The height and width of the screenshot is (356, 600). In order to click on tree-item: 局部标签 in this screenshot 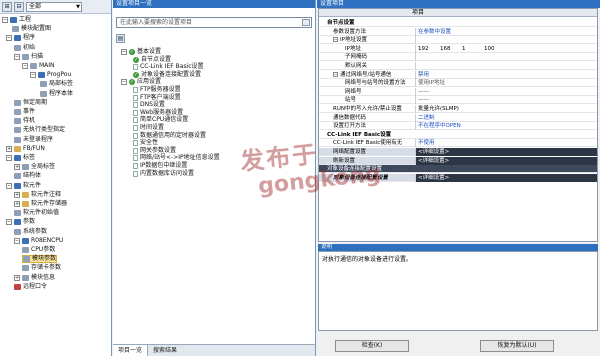, I will do `click(56, 84)`.